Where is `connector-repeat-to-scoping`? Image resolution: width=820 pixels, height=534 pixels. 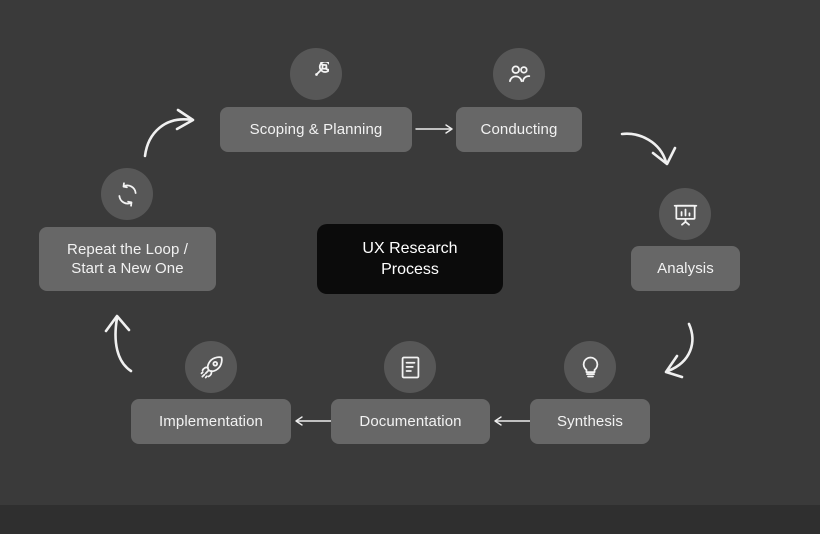
connector-repeat-to-scoping is located at coordinates (170, 131).